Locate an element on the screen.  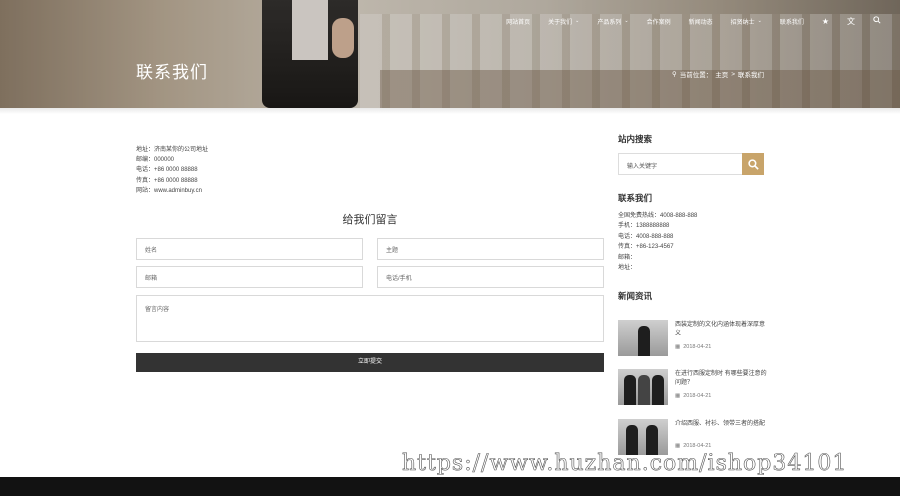
news-item: 在进行西服定制时 有哪些要注意的问题？ ▦ 2018-04-21 is located at coordinates (693, 389).